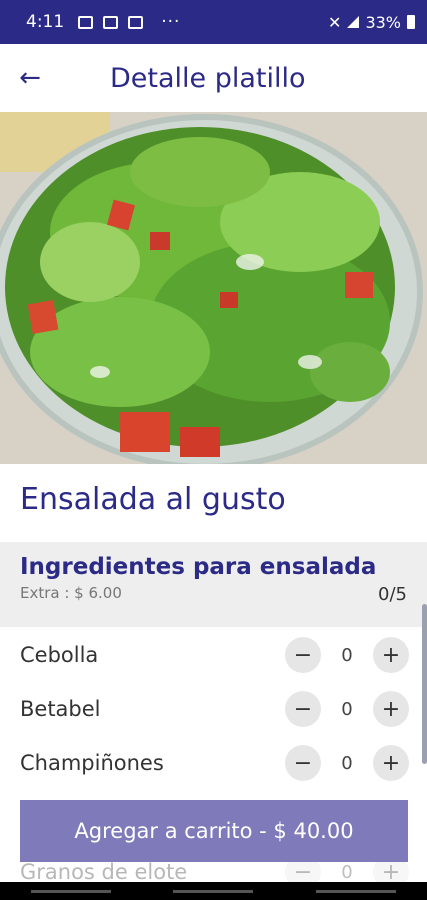 This screenshot has width=427, height=900. What do you see at coordinates (355, 891) in the screenshot?
I see `nav-back-button` at bounding box center [355, 891].